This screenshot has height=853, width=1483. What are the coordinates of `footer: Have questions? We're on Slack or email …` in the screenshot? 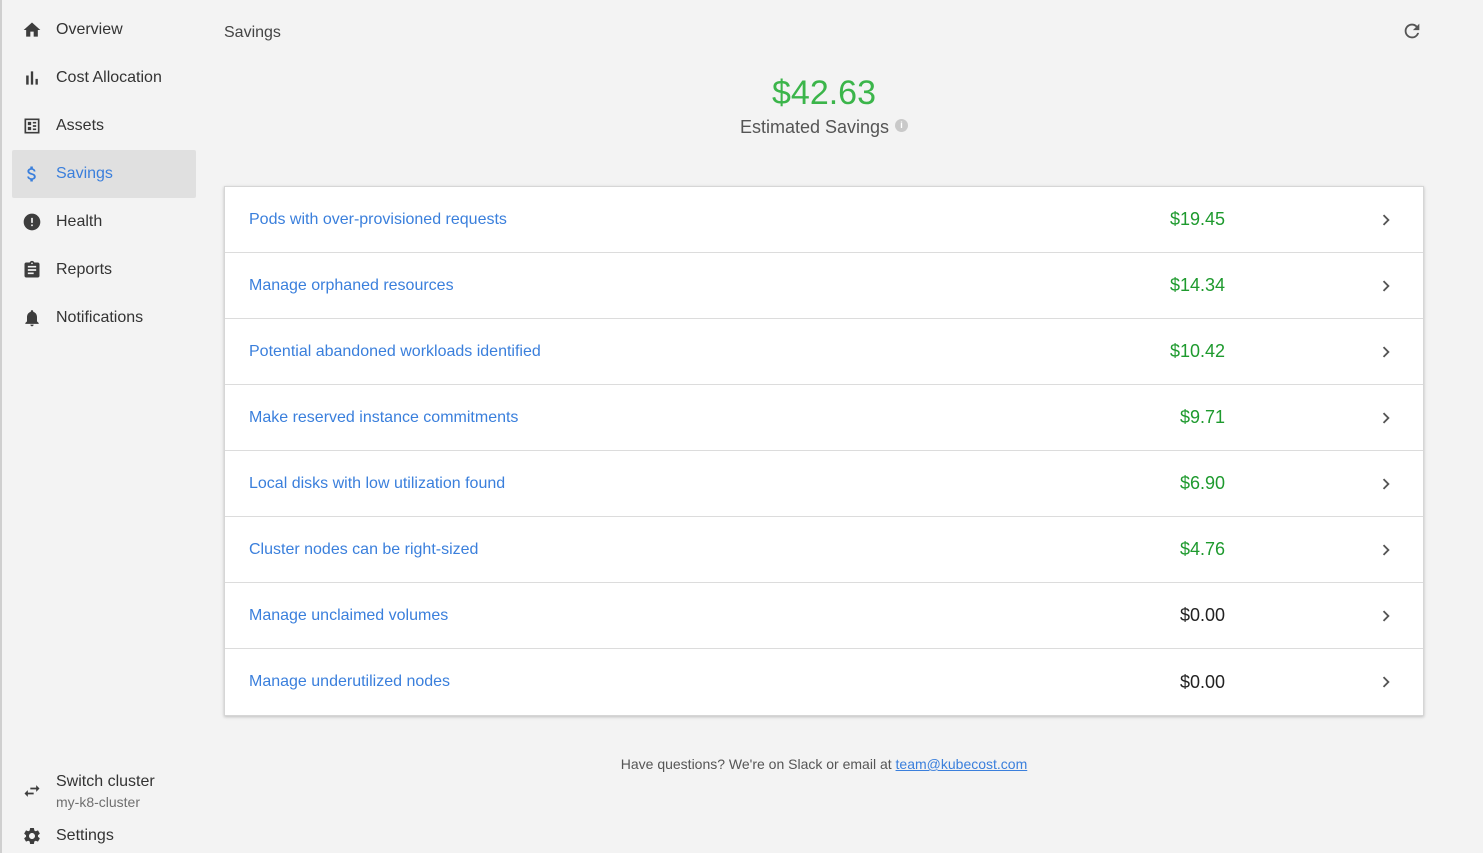 It's located at (824, 764).